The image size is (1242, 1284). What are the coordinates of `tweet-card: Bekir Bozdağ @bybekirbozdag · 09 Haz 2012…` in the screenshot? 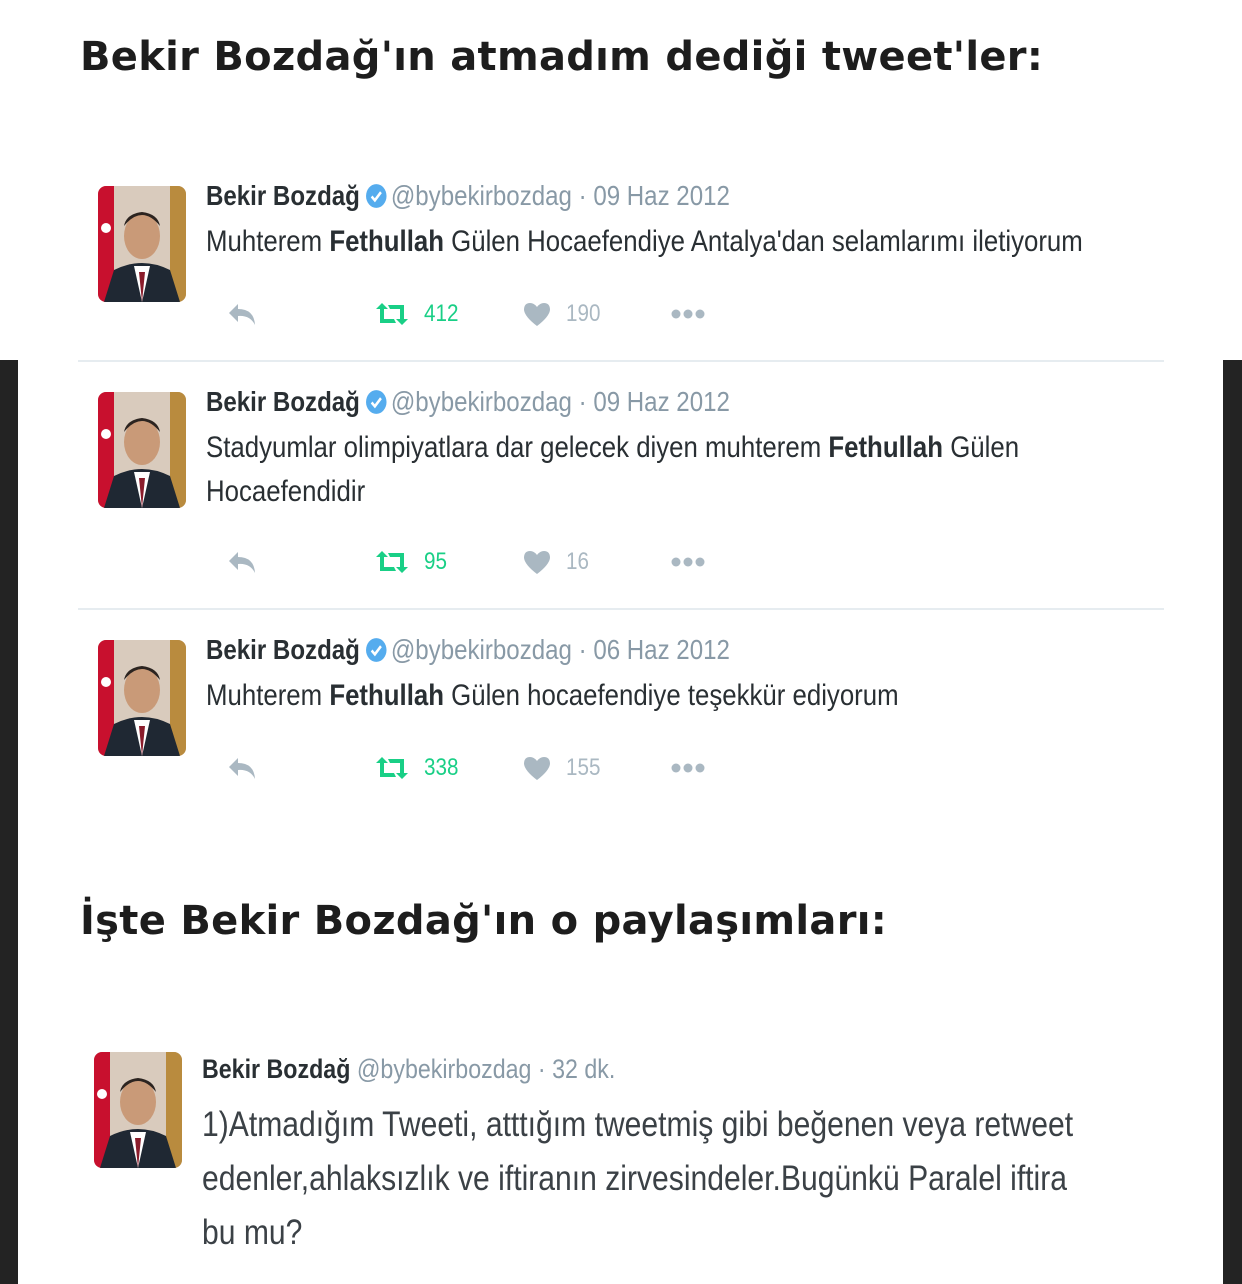 It's located at (621, 265).